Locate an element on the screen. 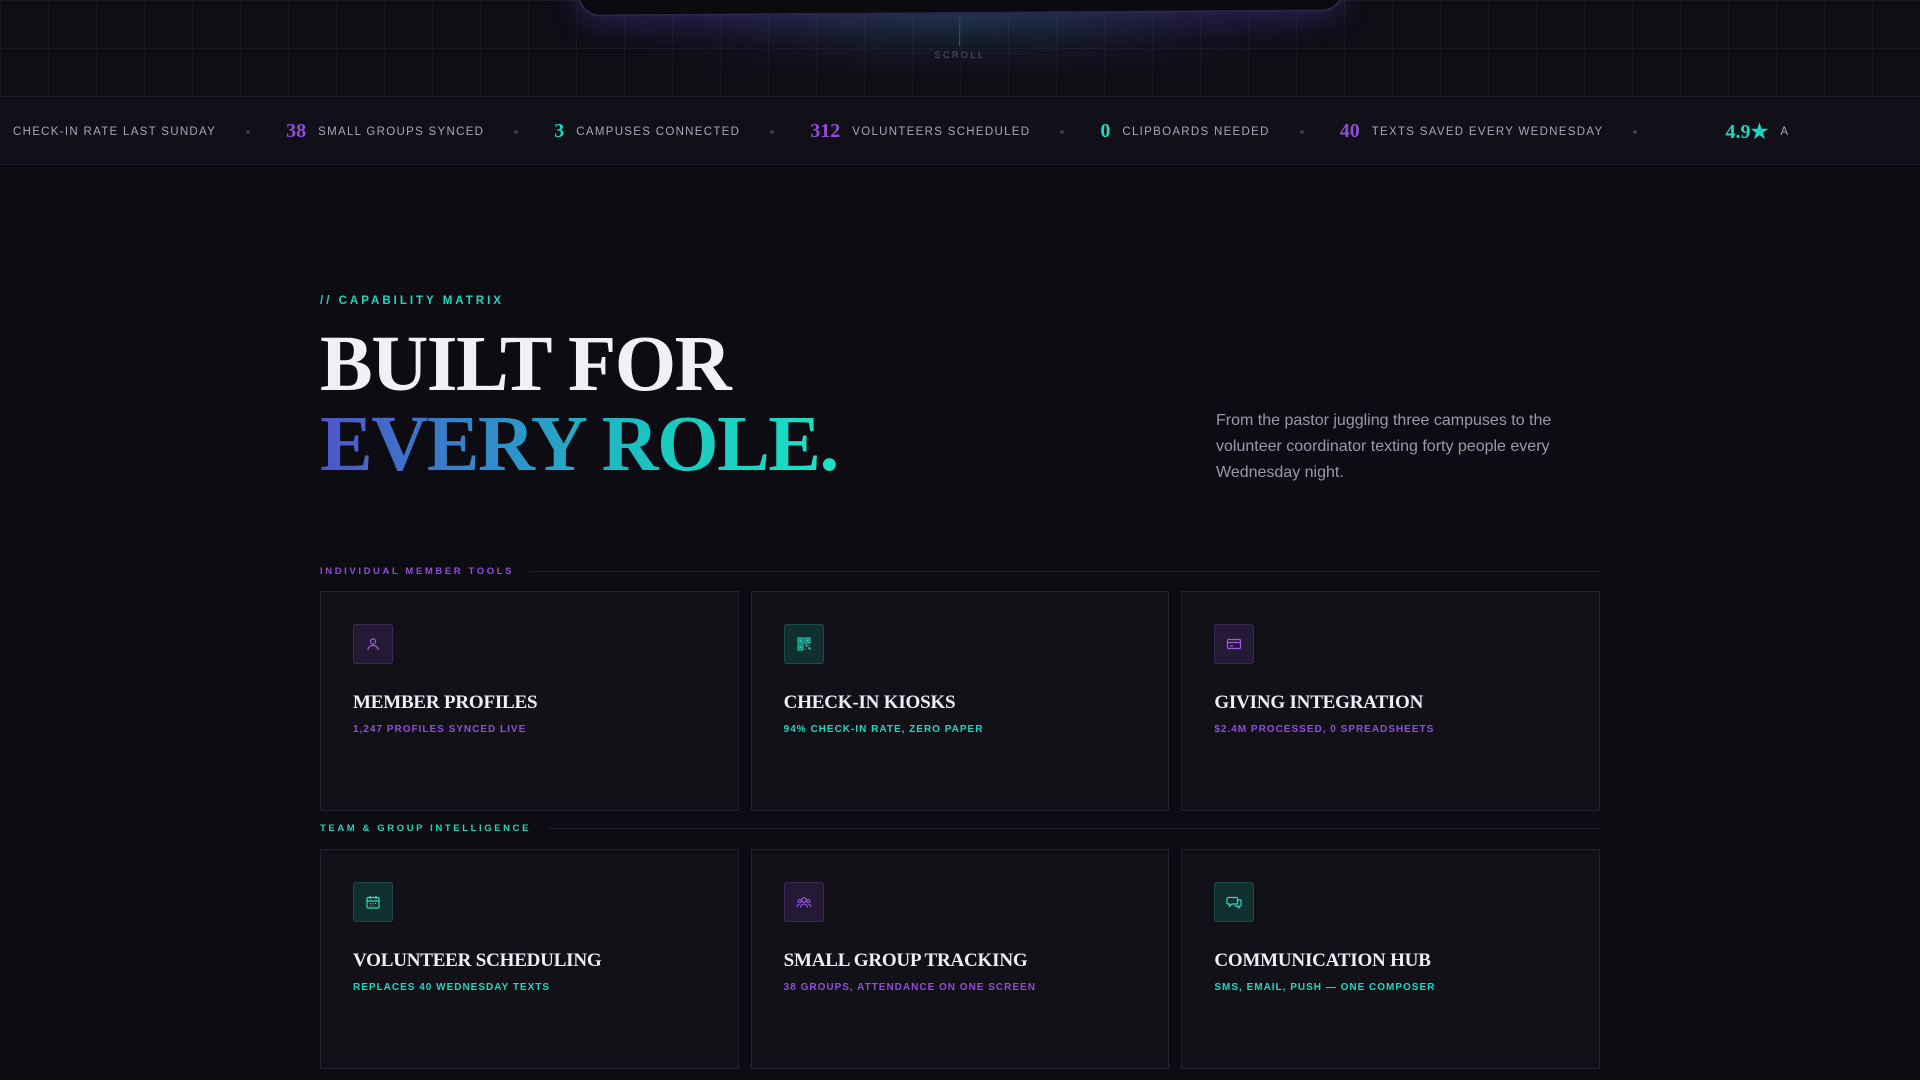 The image size is (1920, 1080). group-icon is located at coordinates (803, 902).